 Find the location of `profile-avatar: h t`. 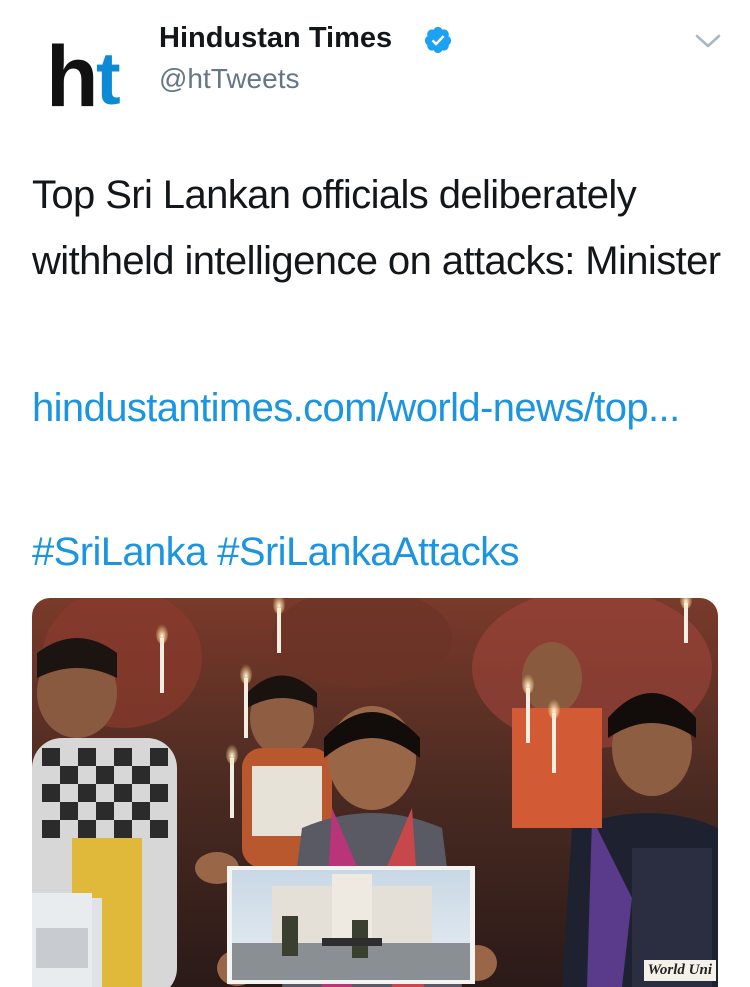

profile-avatar: h t is located at coordinates (86, 70).